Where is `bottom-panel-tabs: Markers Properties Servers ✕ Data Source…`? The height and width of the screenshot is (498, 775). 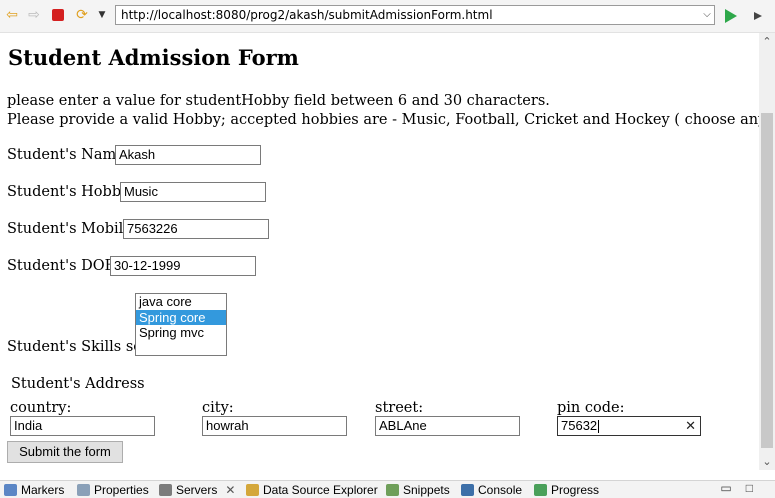 bottom-panel-tabs: Markers Properties Servers ✕ Data Source… is located at coordinates (387, 489).